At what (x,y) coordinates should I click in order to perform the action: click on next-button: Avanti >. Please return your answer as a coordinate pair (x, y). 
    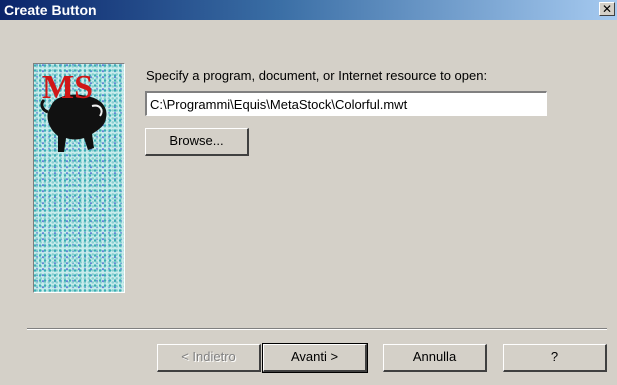
    Looking at the image, I should click on (315, 358).